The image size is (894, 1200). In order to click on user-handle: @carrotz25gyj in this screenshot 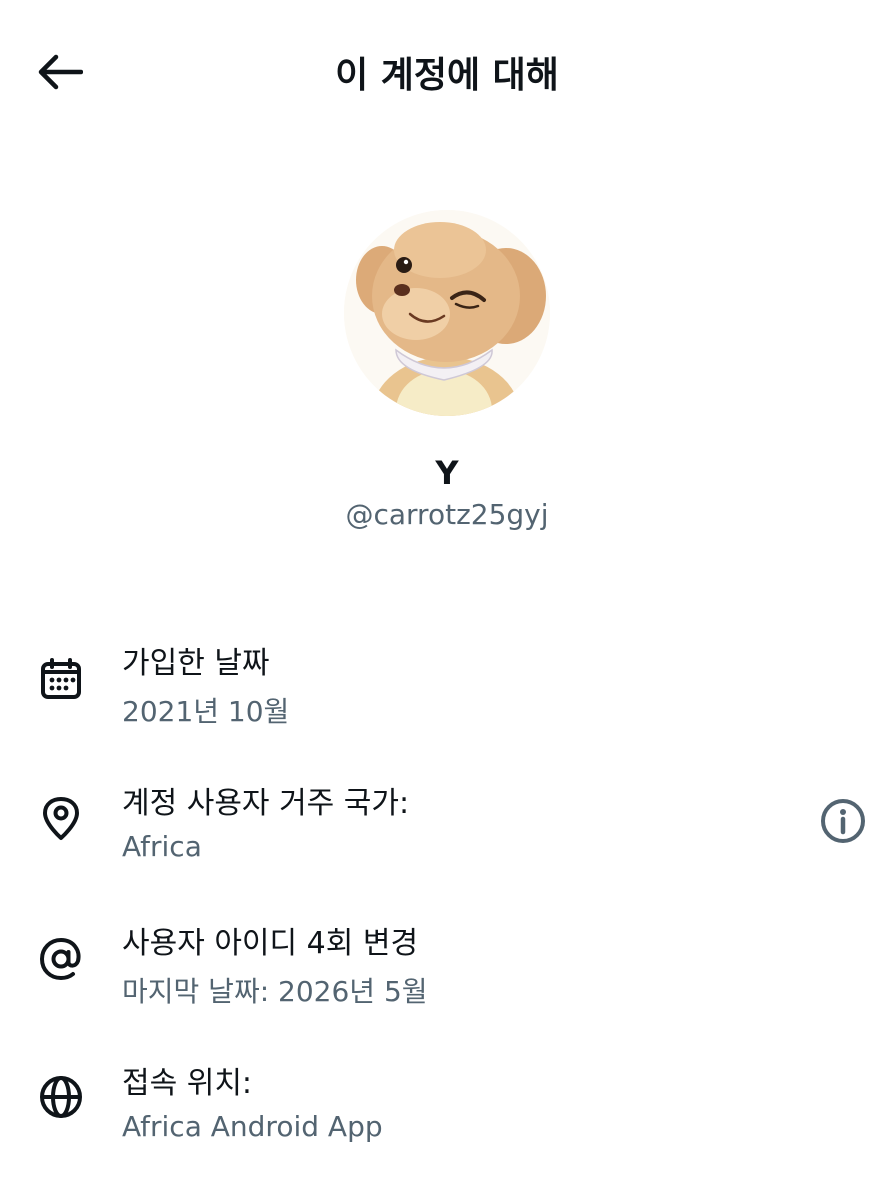, I will do `click(447, 514)`.